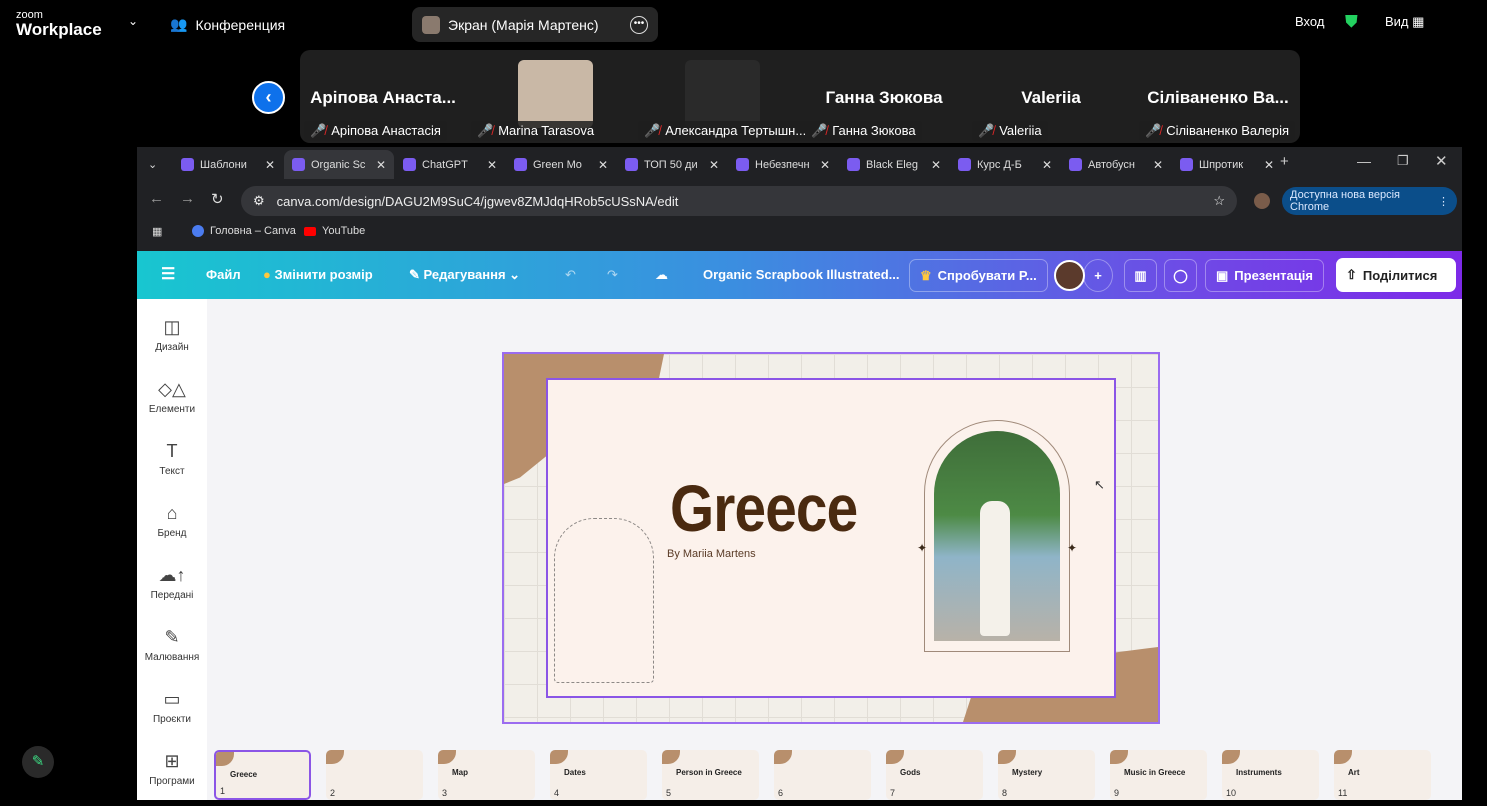 The width and height of the screenshot is (1487, 806). Describe the element at coordinates (612, 275) in the screenshot. I see `redo-icon: ↷` at that location.